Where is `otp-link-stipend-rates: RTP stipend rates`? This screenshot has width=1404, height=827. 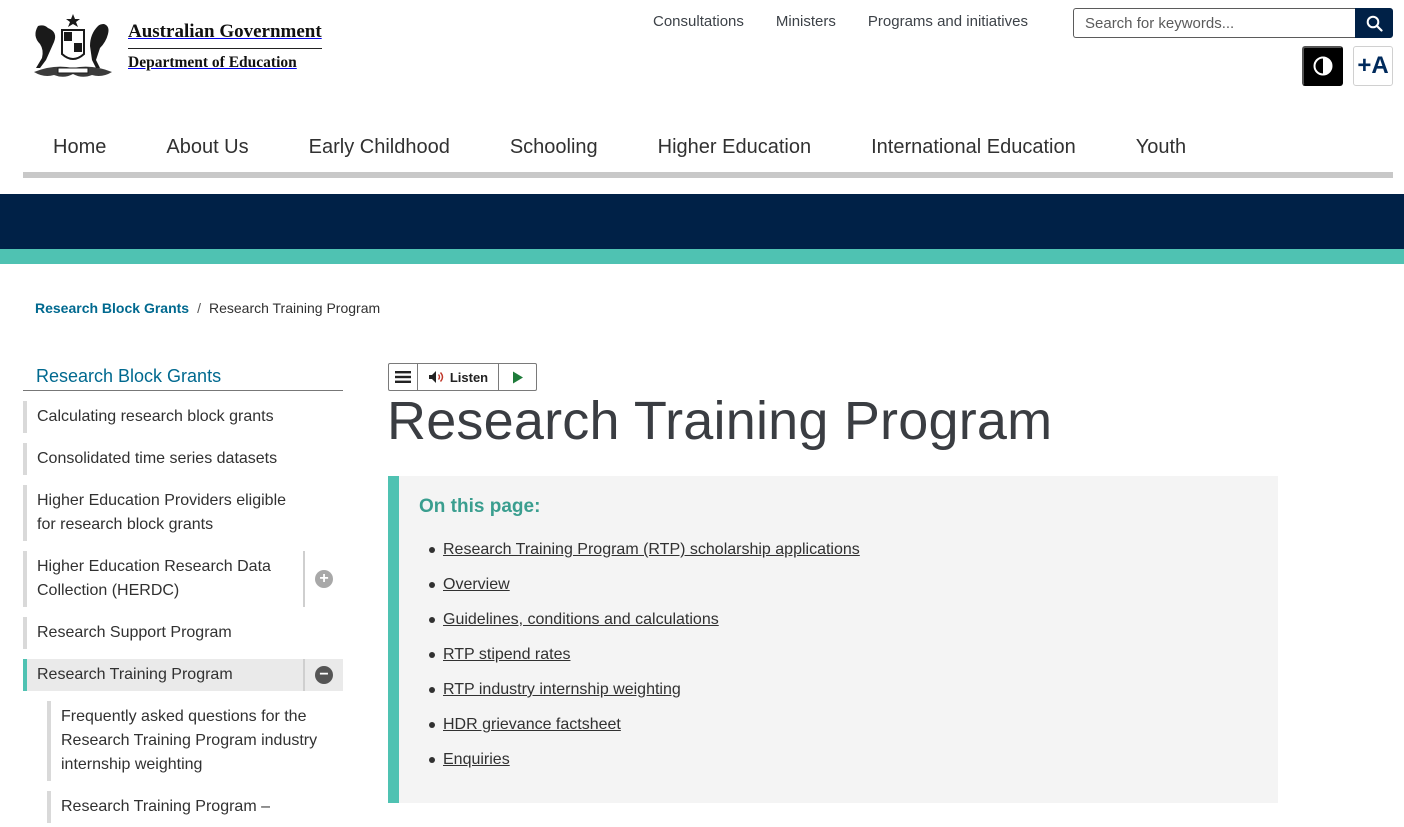
otp-link-stipend-rates: RTP stipend rates is located at coordinates (506, 654).